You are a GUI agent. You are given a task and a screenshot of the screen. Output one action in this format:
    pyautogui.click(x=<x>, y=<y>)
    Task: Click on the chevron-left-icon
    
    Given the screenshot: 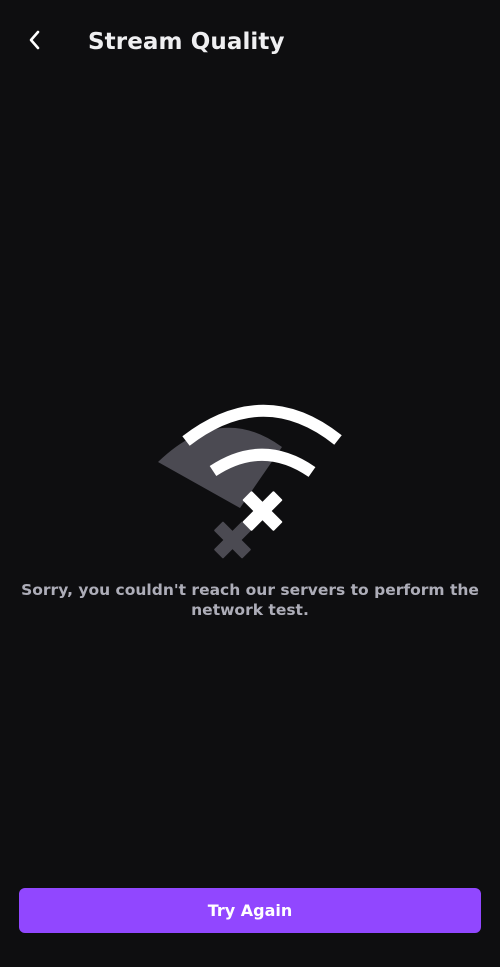 What is the action you would take?
    pyautogui.click(x=34, y=40)
    